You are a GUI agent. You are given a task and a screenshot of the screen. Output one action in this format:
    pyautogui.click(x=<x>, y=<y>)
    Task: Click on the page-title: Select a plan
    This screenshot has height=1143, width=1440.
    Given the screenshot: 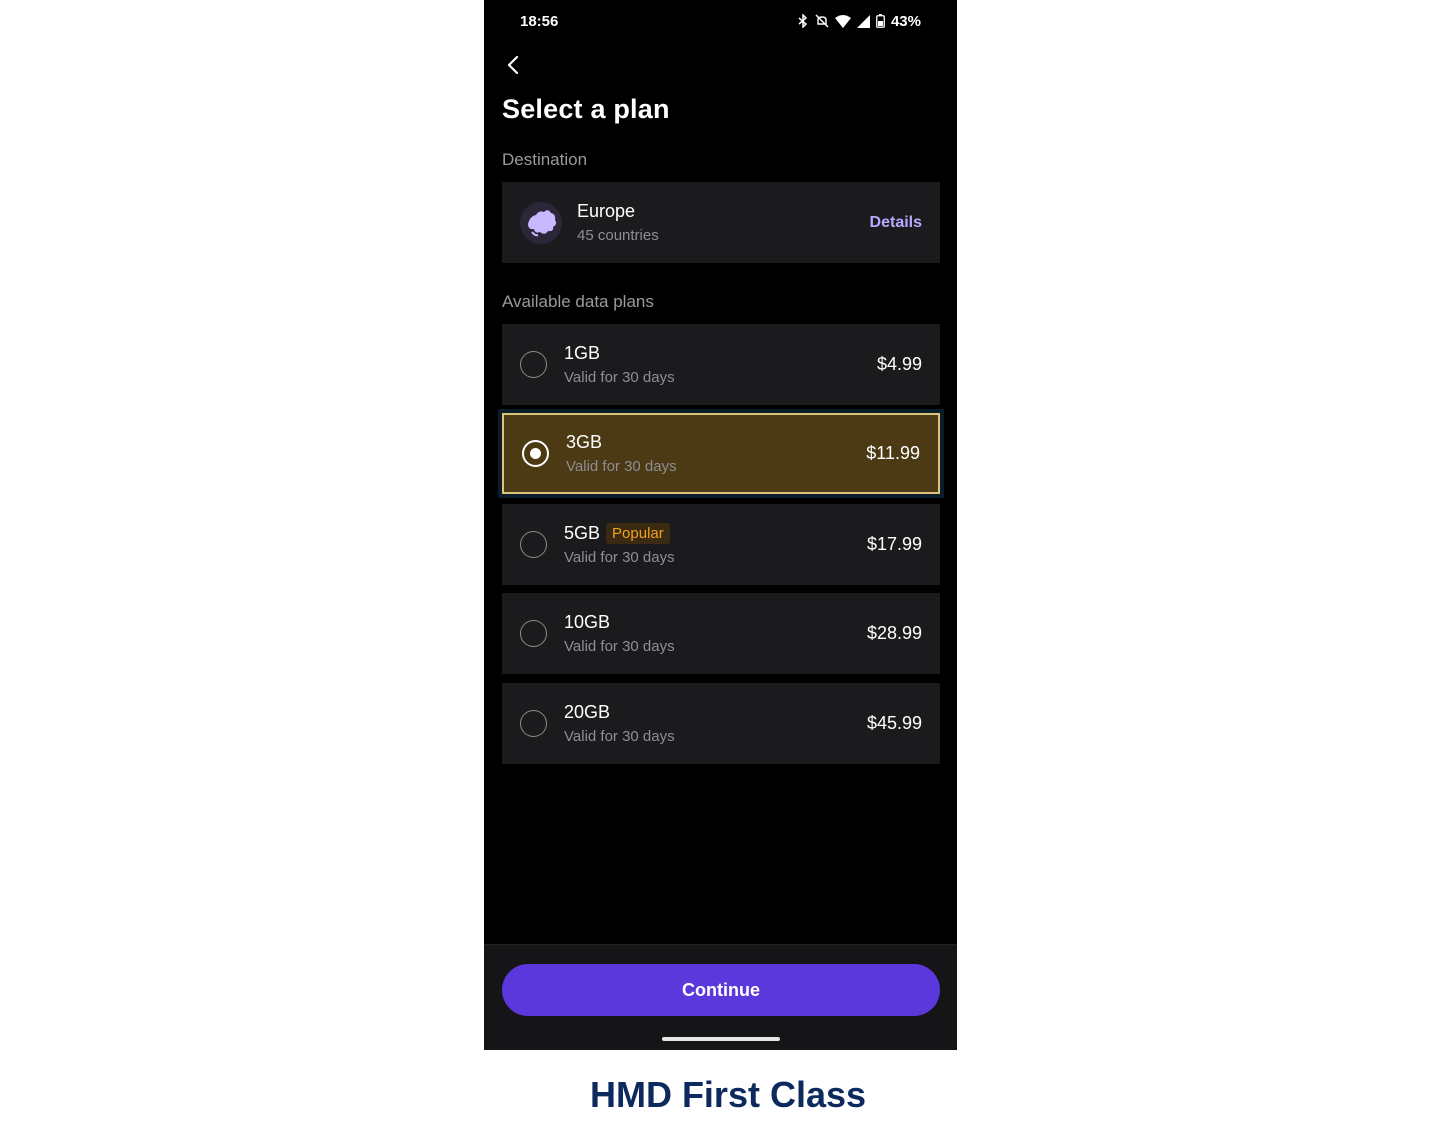 What is the action you would take?
    pyautogui.click(x=586, y=109)
    